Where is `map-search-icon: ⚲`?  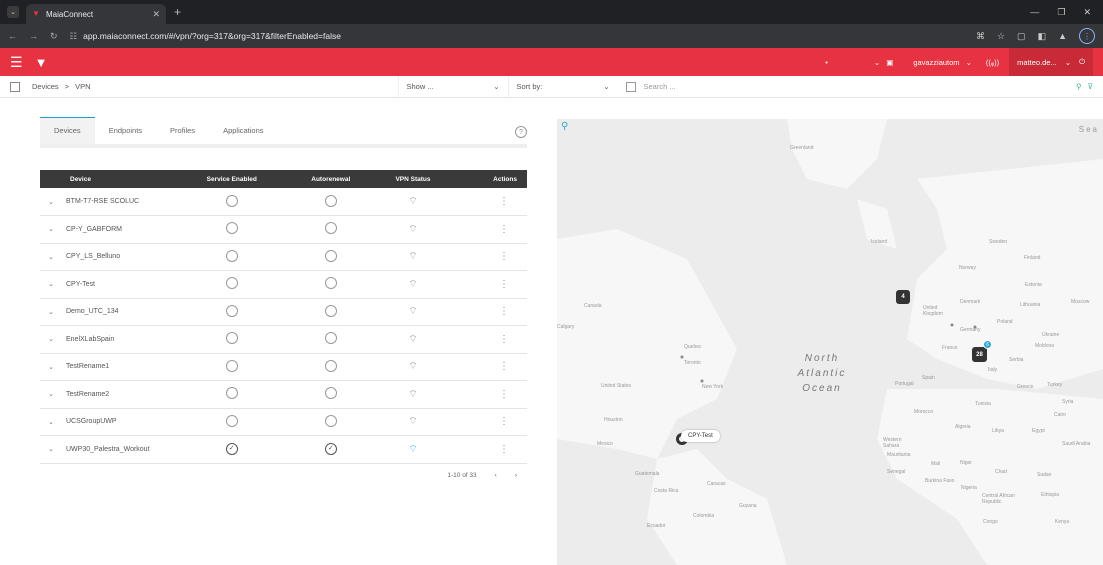
map-search-icon: ⚲ is located at coordinates (564, 126).